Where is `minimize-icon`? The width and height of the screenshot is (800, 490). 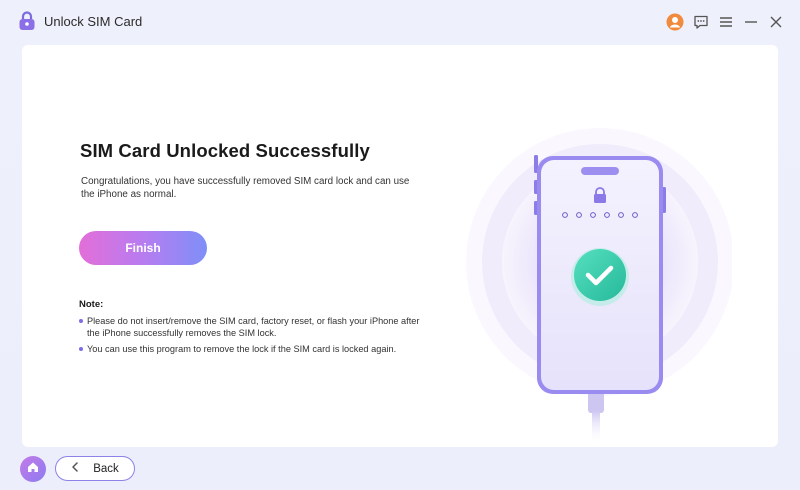 minimize-icon is located at coordinates (751, 22).